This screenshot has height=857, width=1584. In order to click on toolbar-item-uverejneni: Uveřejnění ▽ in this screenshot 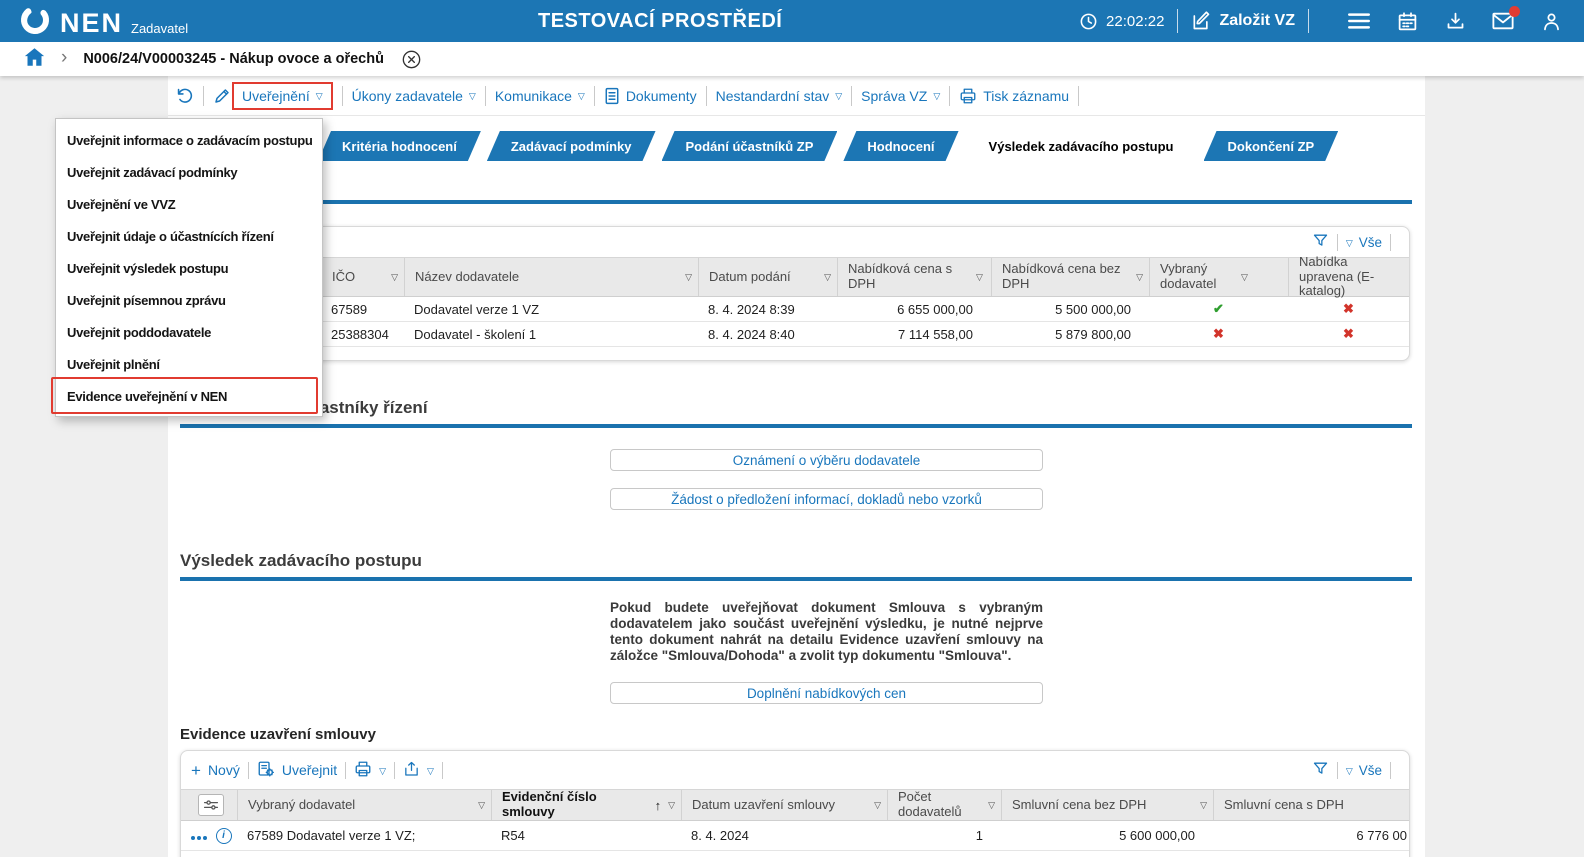, I will do `click(282, 95)`.